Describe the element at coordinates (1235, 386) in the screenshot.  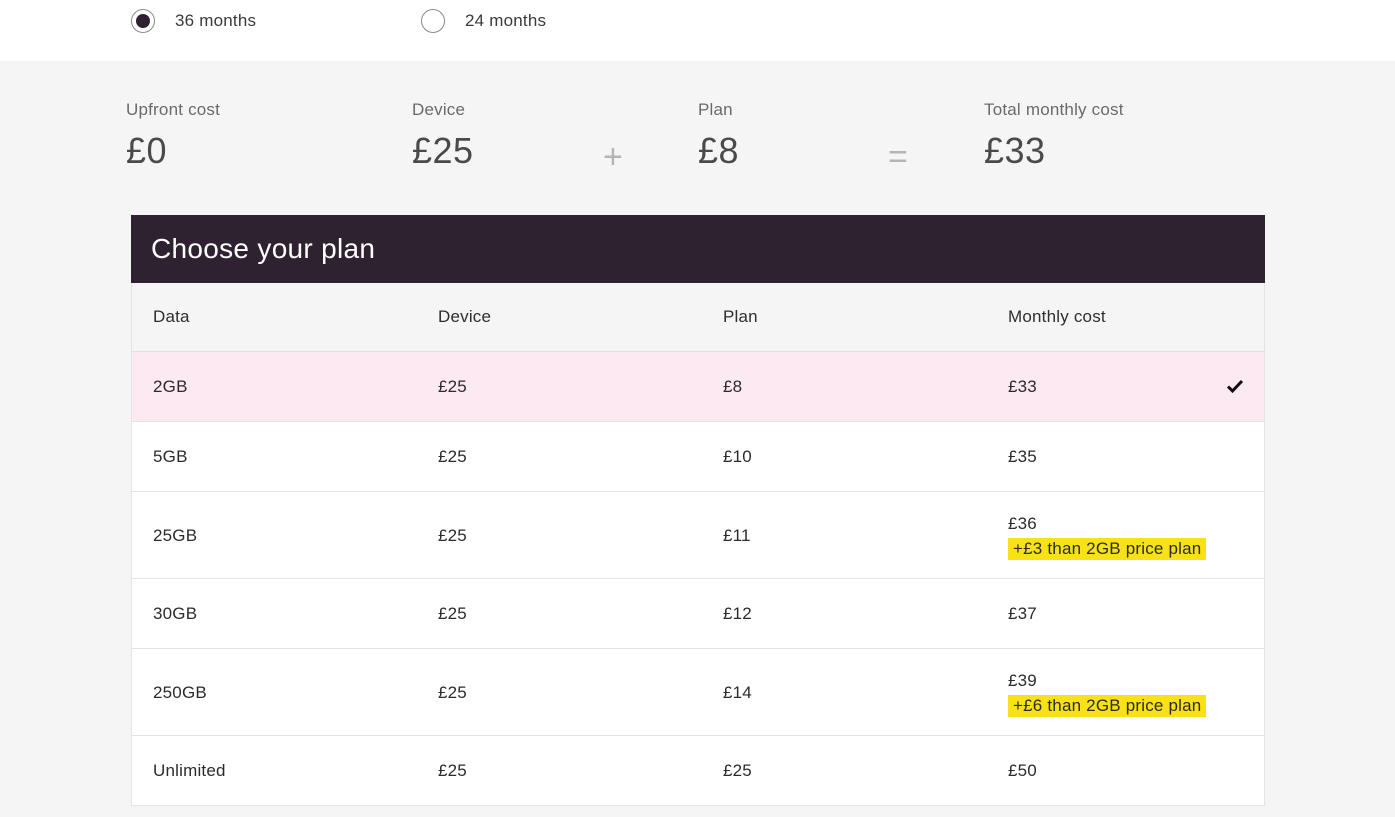
I see `checkmark-icon` at that location.